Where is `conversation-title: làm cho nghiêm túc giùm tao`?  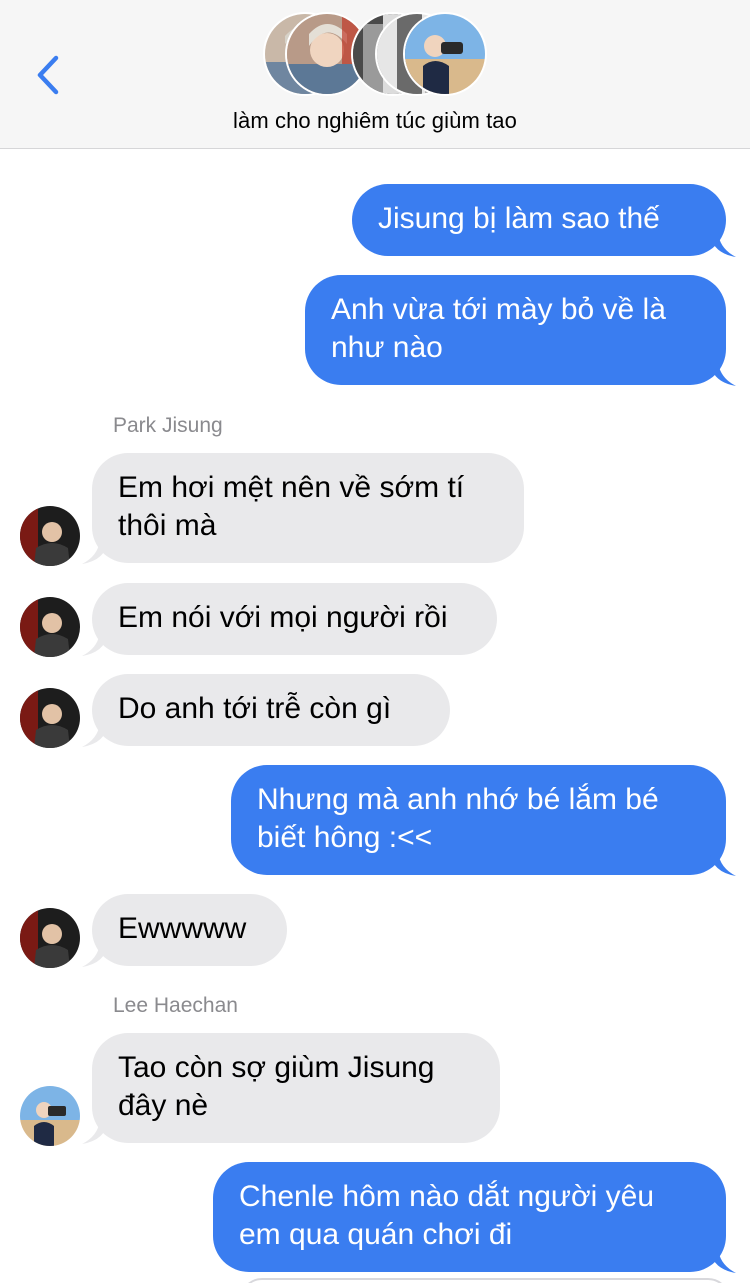
conversation-title: làm cho nghiêm túc giùm tao is located at coordinates (375, 121).